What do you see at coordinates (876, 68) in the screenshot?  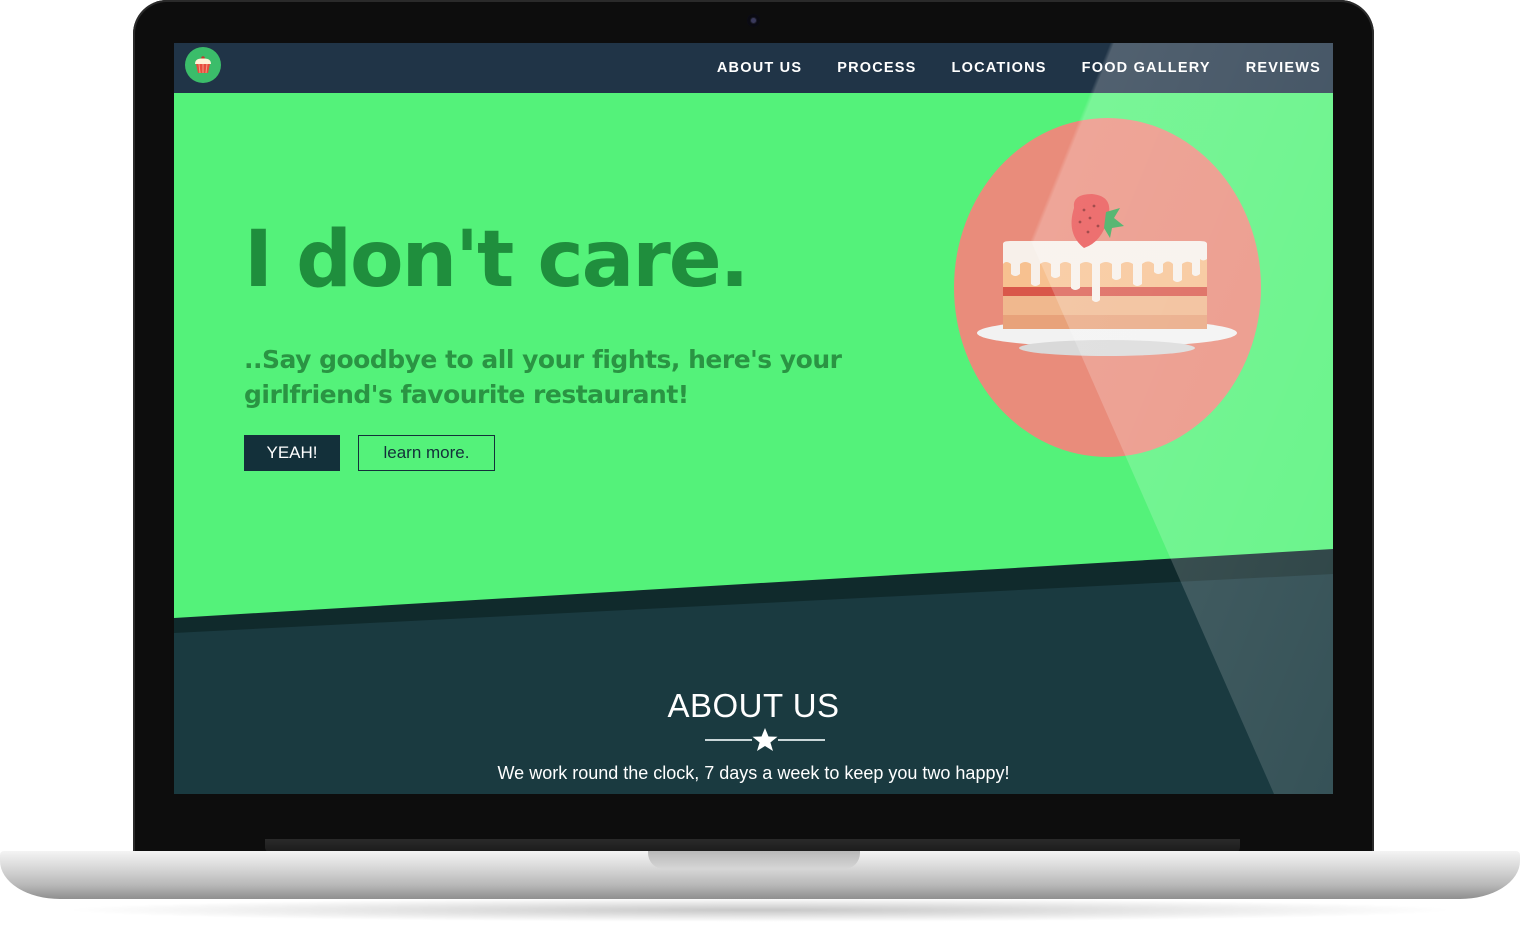 I see `nav-process: PROCESS` at bounding box center [876, 68].